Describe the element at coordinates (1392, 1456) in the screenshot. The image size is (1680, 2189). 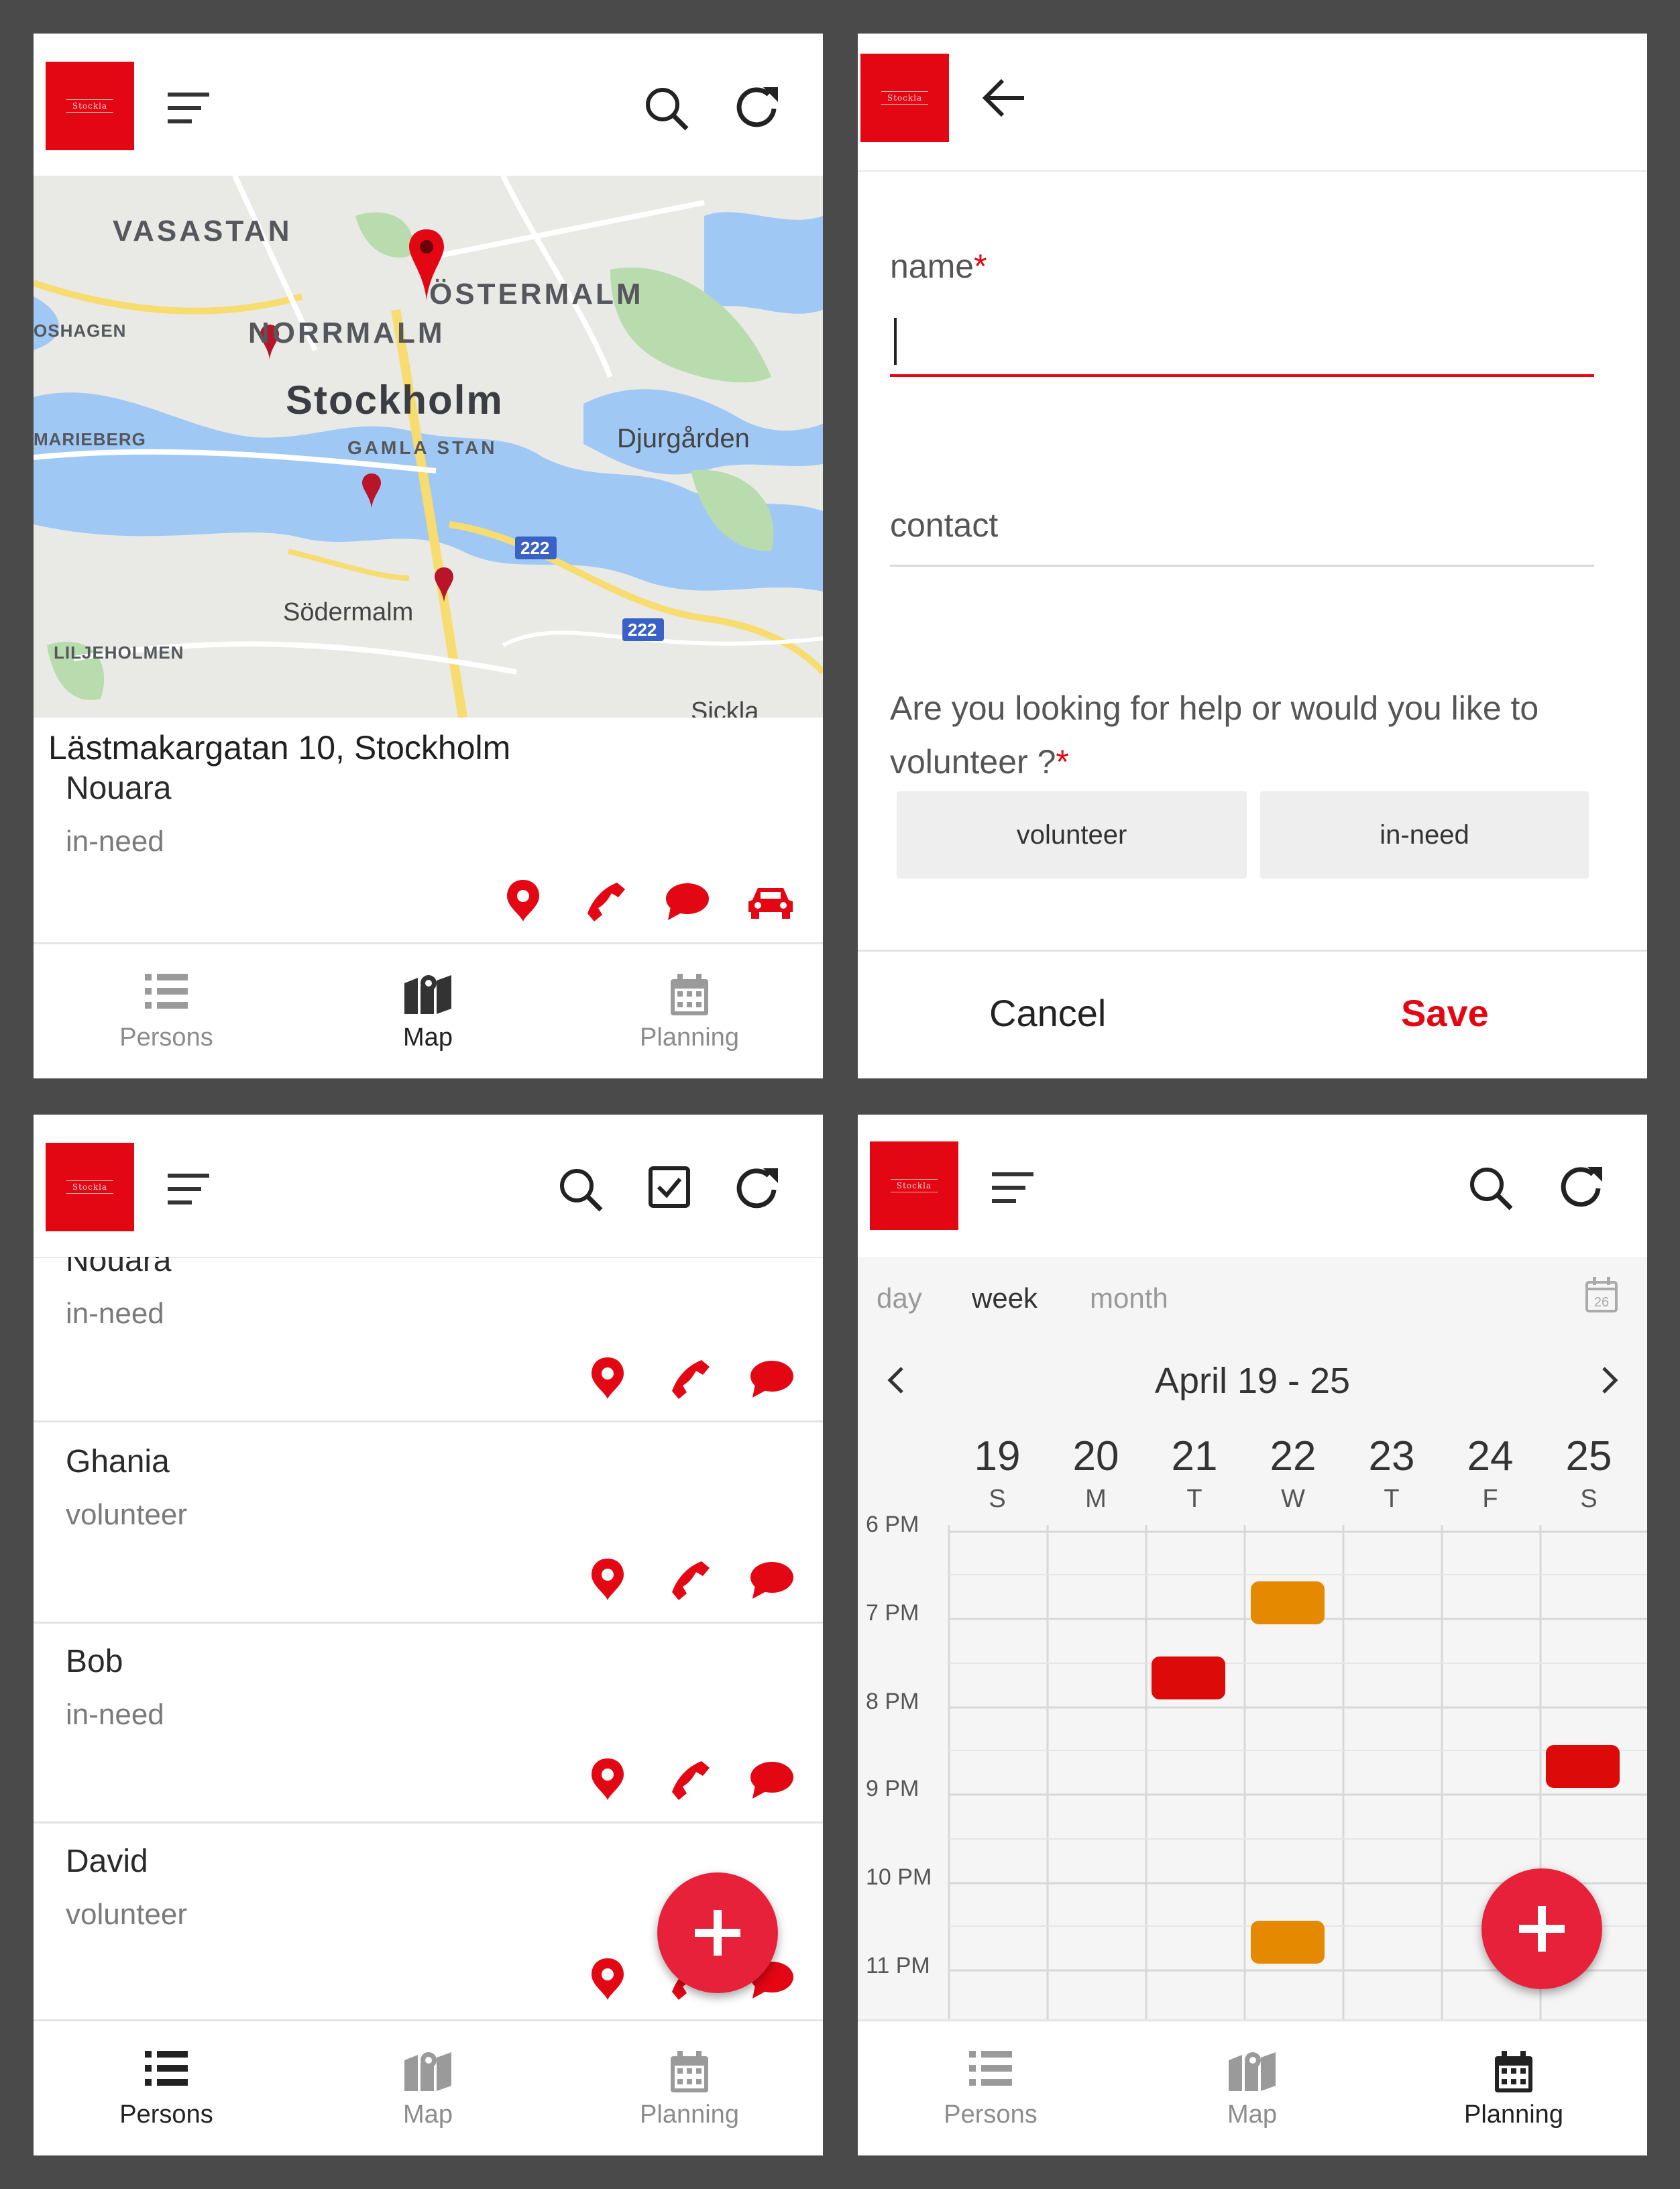
I see `day-number: 23` at that location.